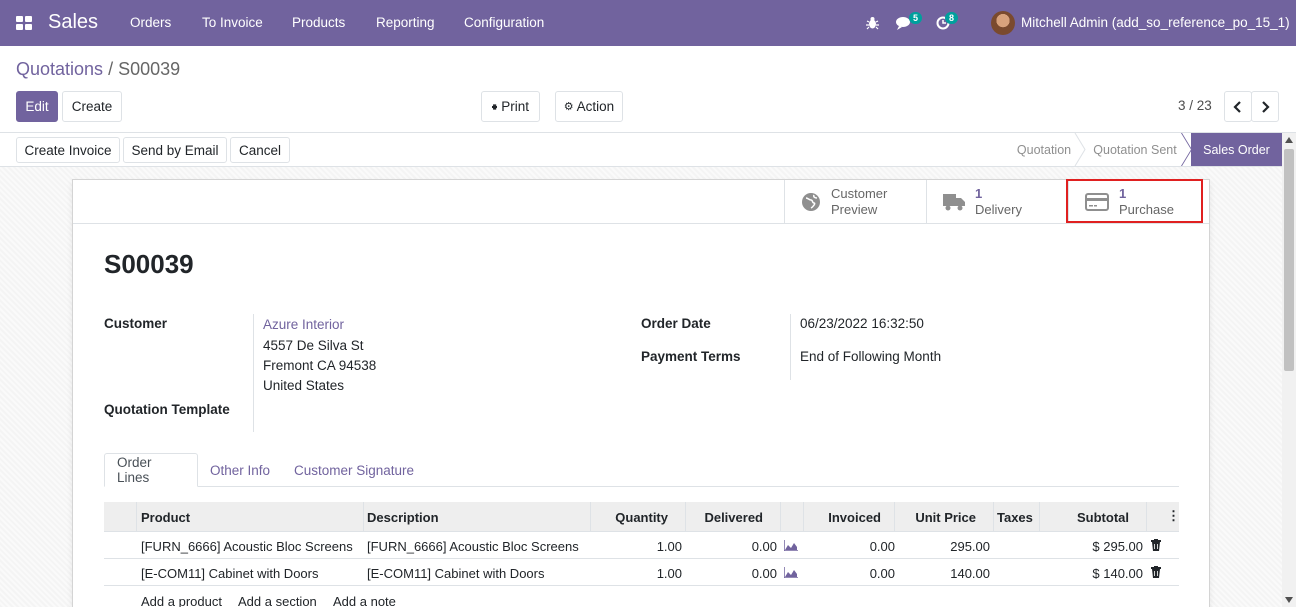 This screenshot has width=1296, height=607. Describe the element at coordinates (1080, 149) in the screenshot. I see `stage-separator` at that location.